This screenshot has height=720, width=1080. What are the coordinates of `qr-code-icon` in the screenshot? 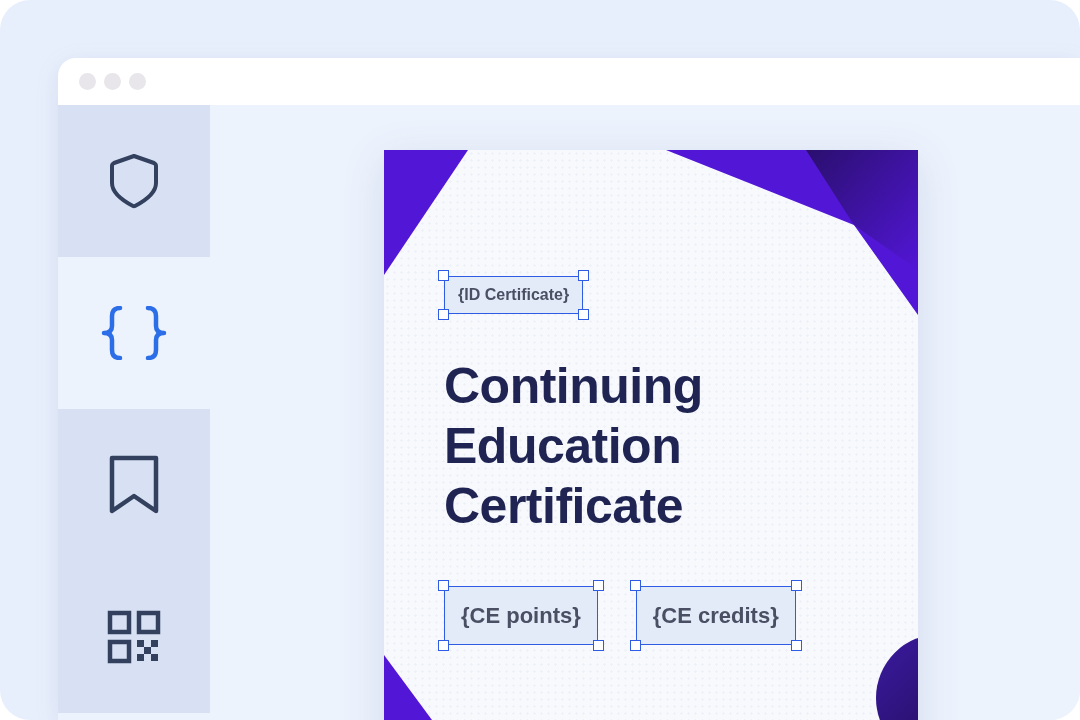 It's located at (134, 637).